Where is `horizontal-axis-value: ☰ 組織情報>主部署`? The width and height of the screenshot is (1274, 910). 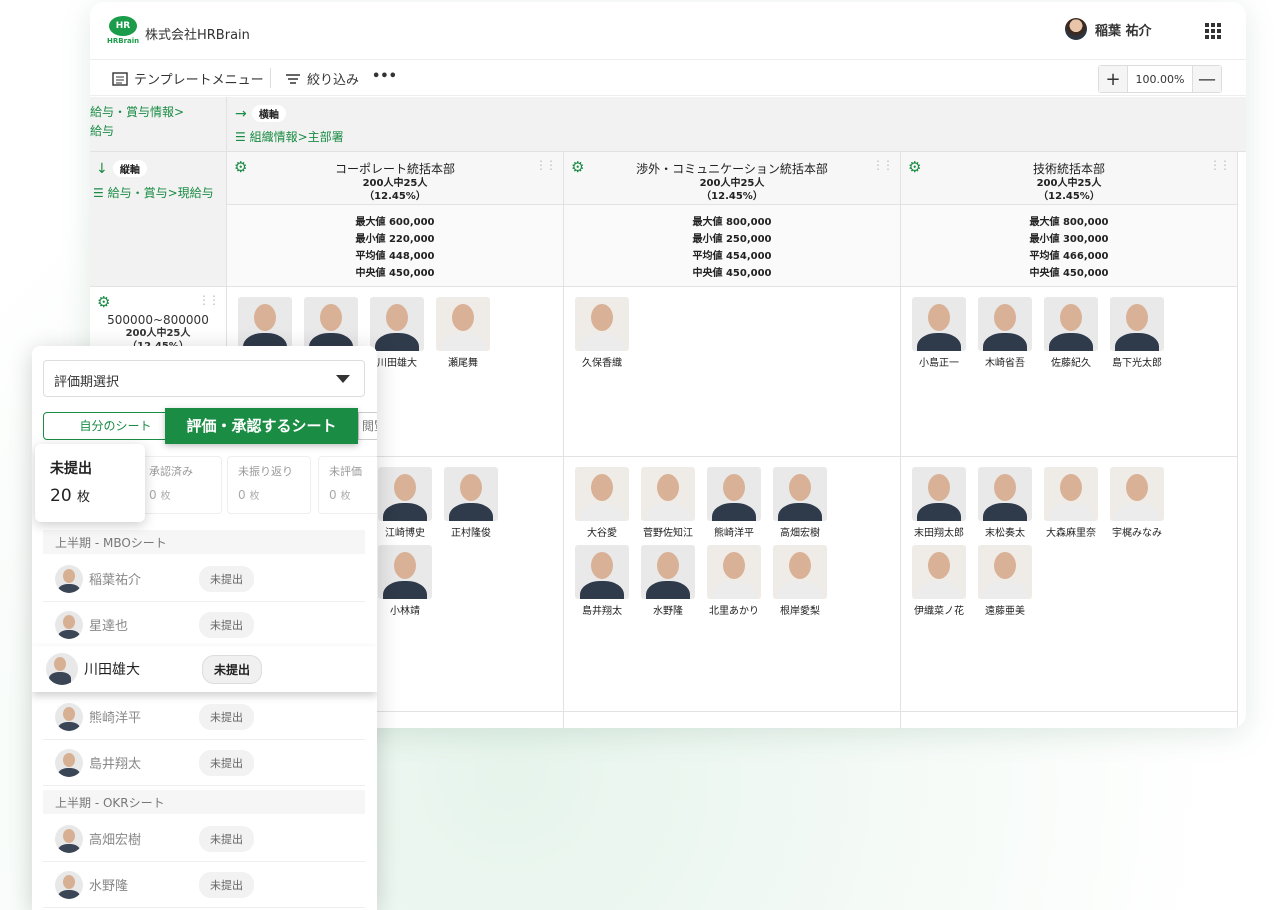
horizontal-axis-value: ☰ 組織情報>主部署 is located at coordinates (289, 136).